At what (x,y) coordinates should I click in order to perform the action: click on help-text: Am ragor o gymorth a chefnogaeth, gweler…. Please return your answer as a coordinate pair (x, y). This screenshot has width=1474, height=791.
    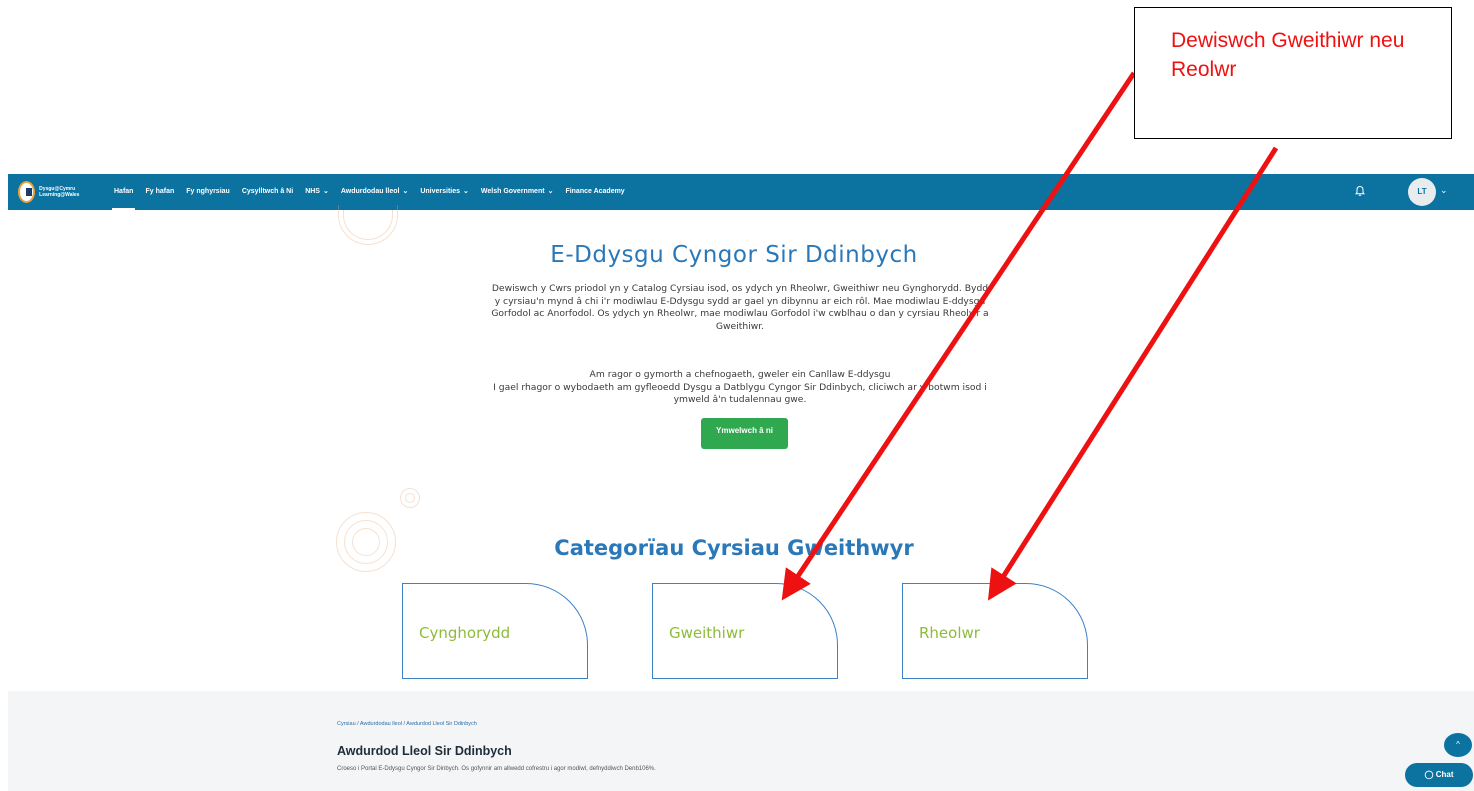
    Looking at the image, I should click on (740, 388).